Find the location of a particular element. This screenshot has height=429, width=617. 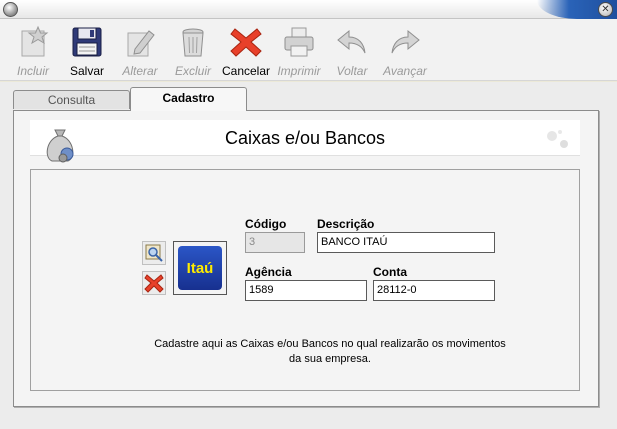

agencia-field: 1589 is located at coordinates (306, 290).